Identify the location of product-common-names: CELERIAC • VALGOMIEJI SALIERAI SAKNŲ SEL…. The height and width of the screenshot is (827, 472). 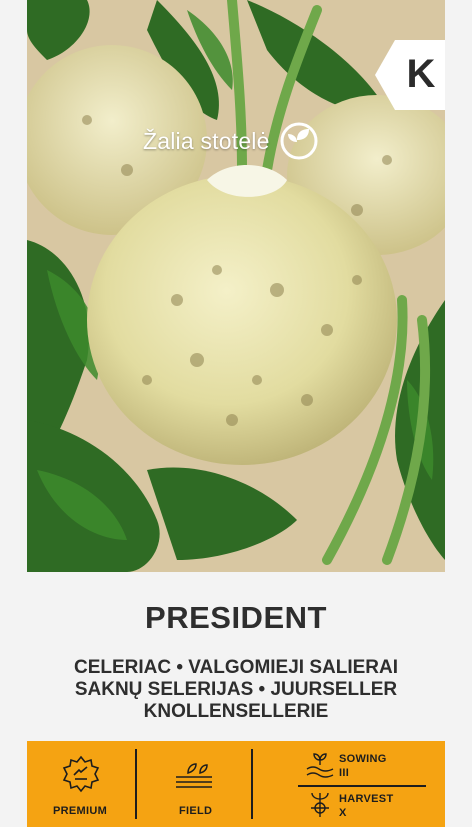
(236, 690).